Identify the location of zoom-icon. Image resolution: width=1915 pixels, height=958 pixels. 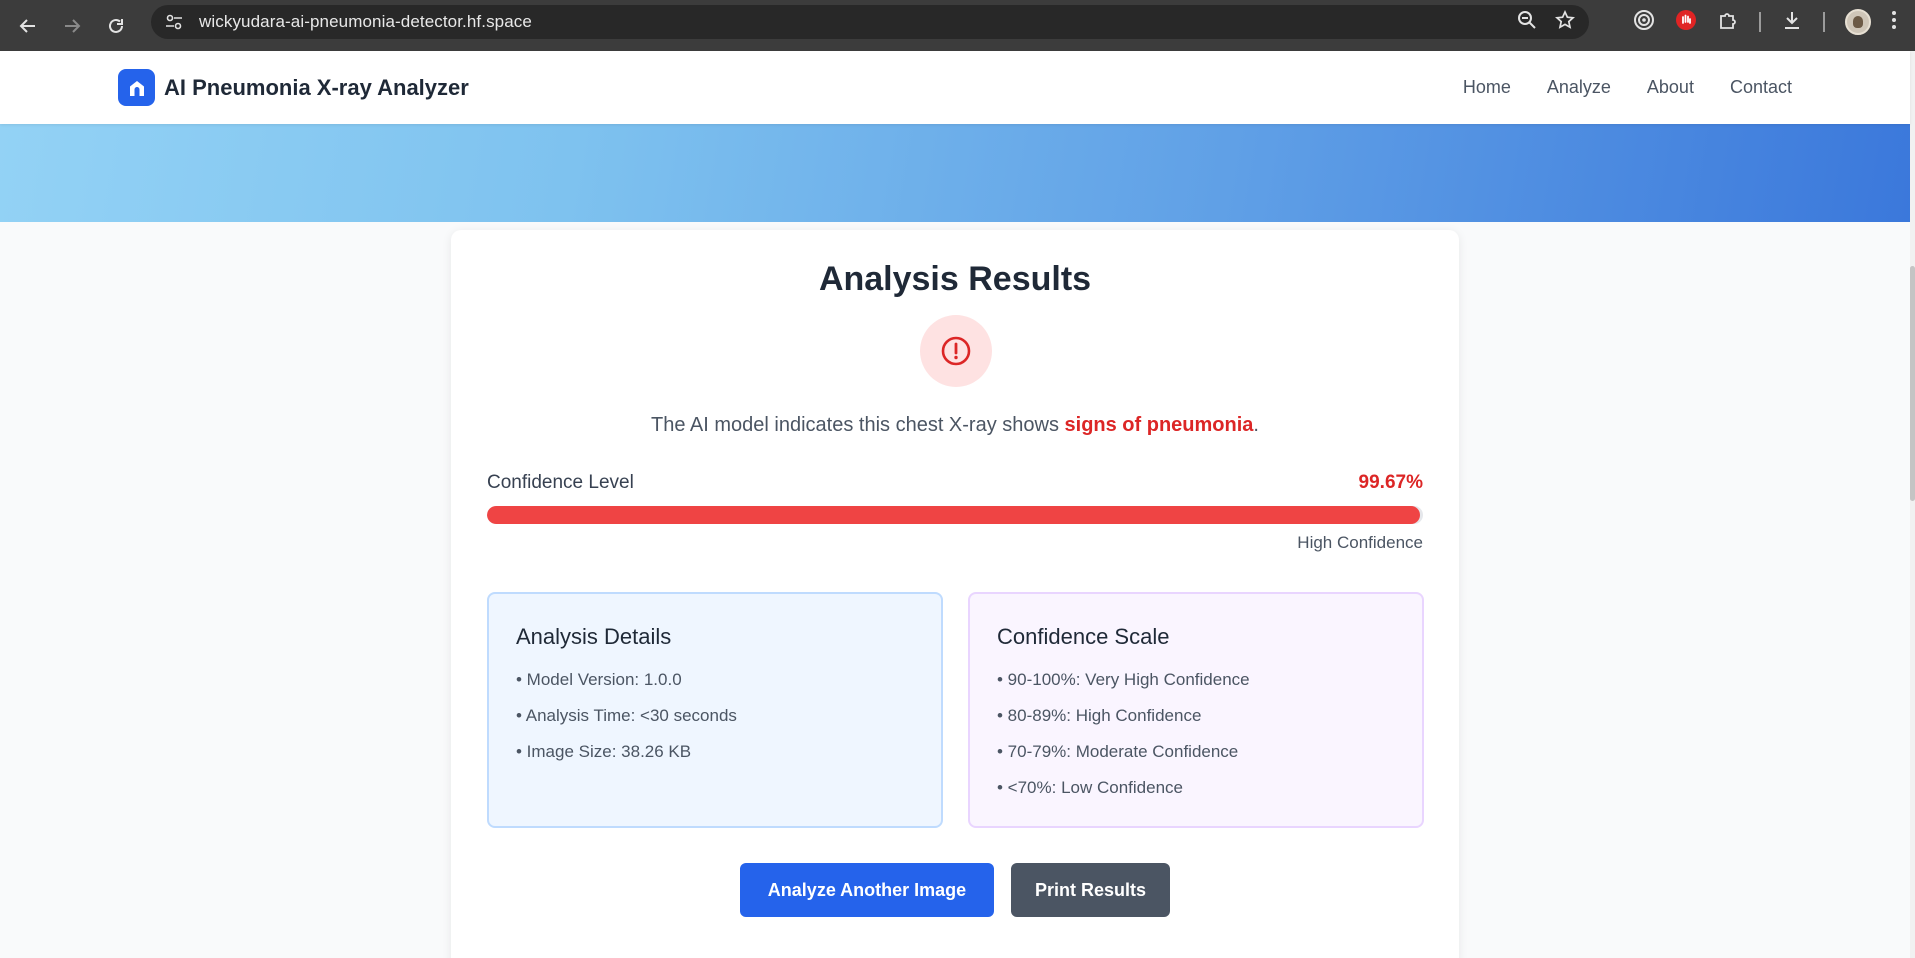
(1527, 22).